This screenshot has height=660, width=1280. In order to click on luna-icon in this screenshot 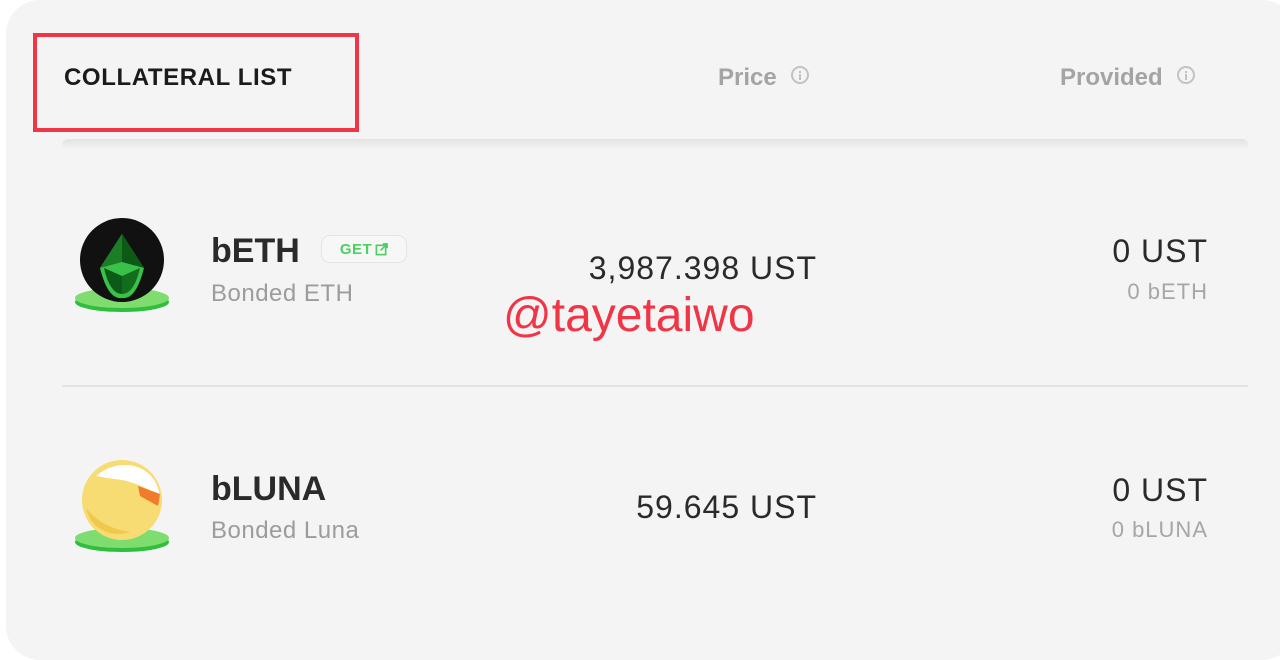, I will do `click(122, 506)`.